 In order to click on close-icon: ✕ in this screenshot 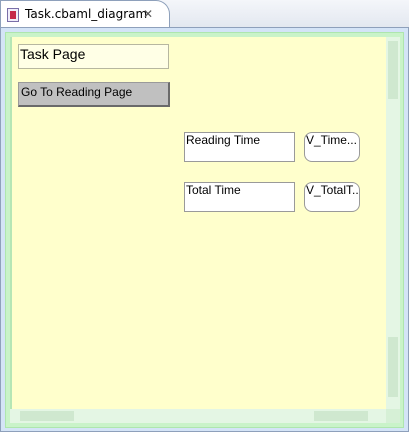, I will do `click(148, 14)`.